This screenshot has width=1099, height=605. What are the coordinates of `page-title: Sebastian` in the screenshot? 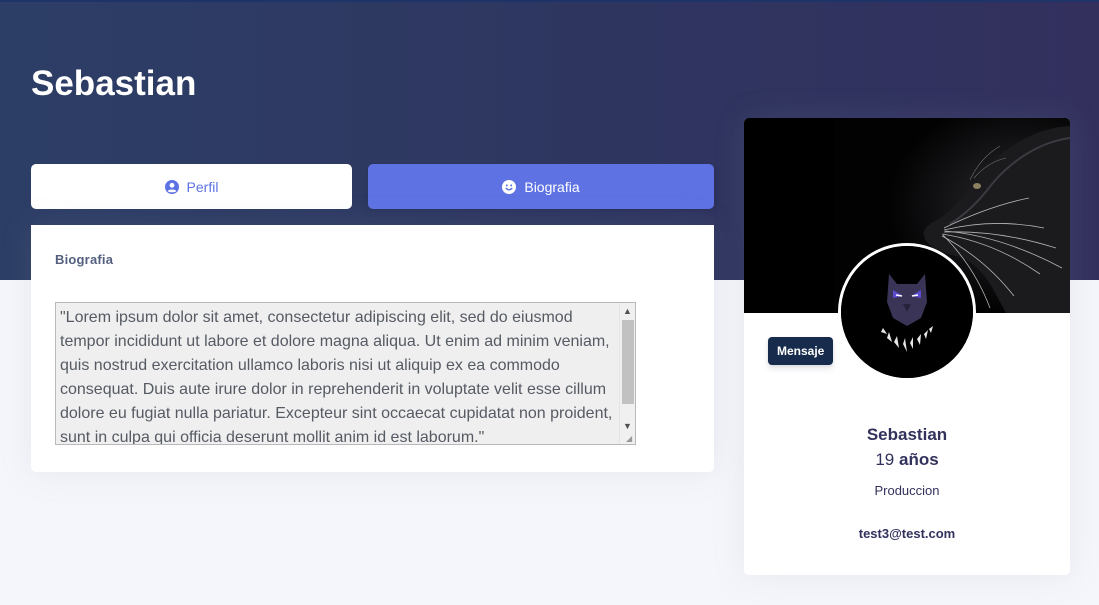 It's located at (114, 83).